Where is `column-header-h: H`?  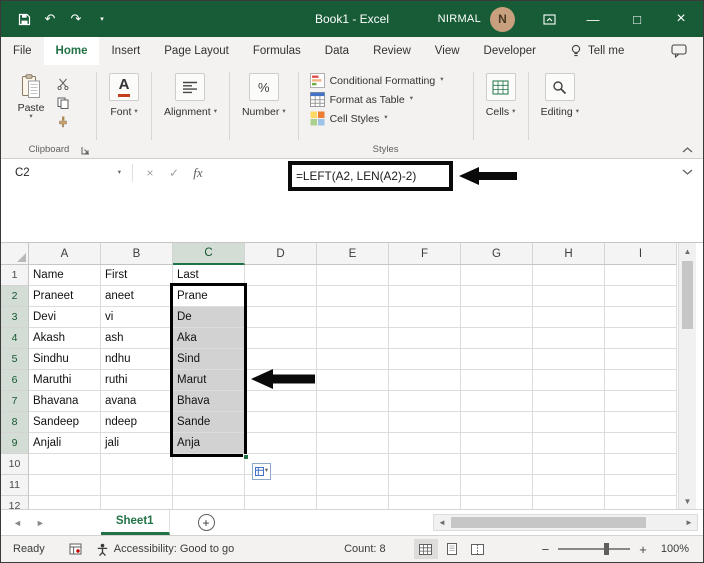
column-header-h: H is located at coordinates (569, 254).